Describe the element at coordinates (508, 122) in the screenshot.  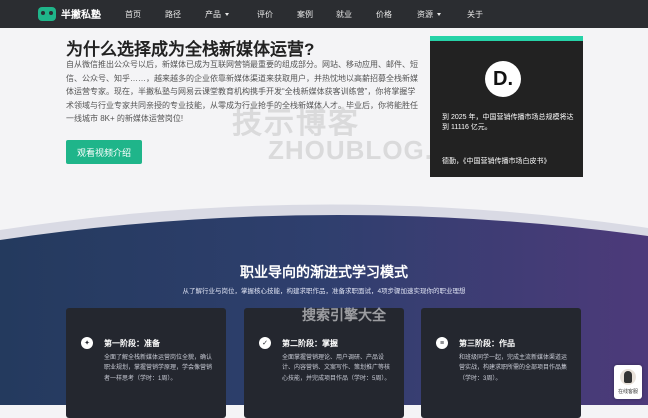
I see `stat-text: 到 2025 年，中国营销传播市场总规模将达到 11116 亿元。` at that location.